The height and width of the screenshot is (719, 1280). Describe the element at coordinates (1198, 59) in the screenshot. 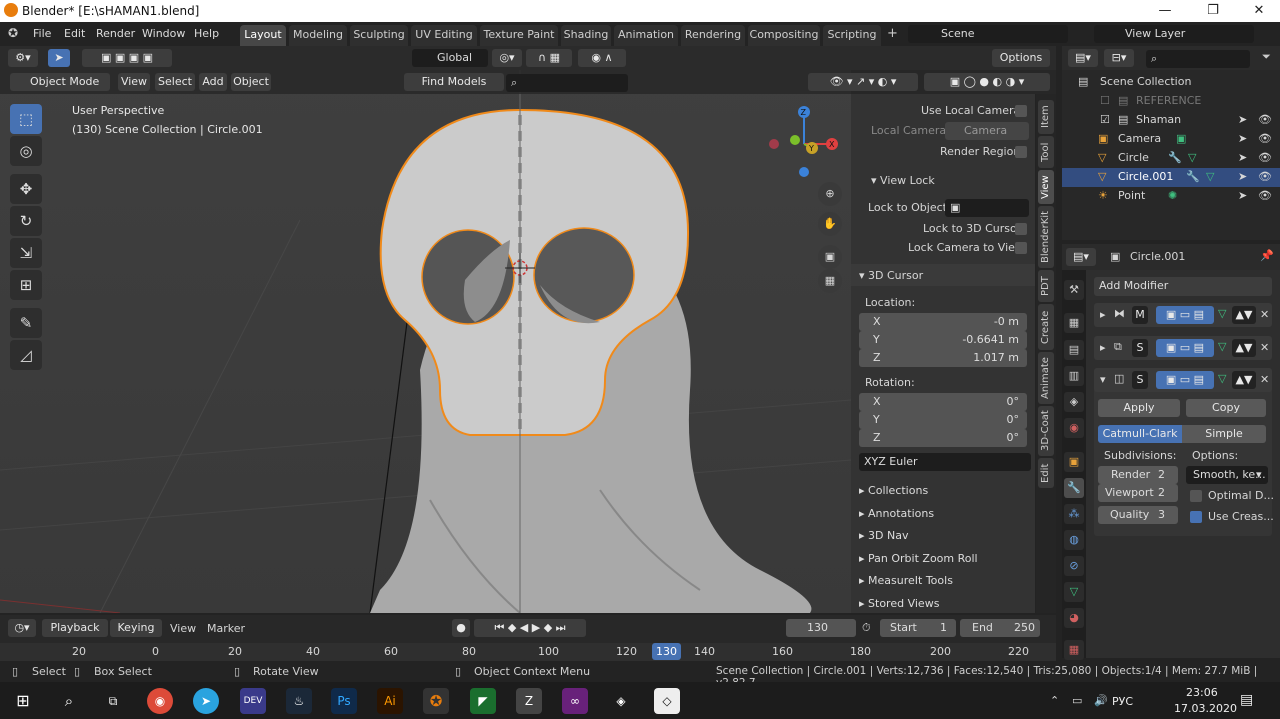

I see `outliner-search-input: ⌕` at that location.